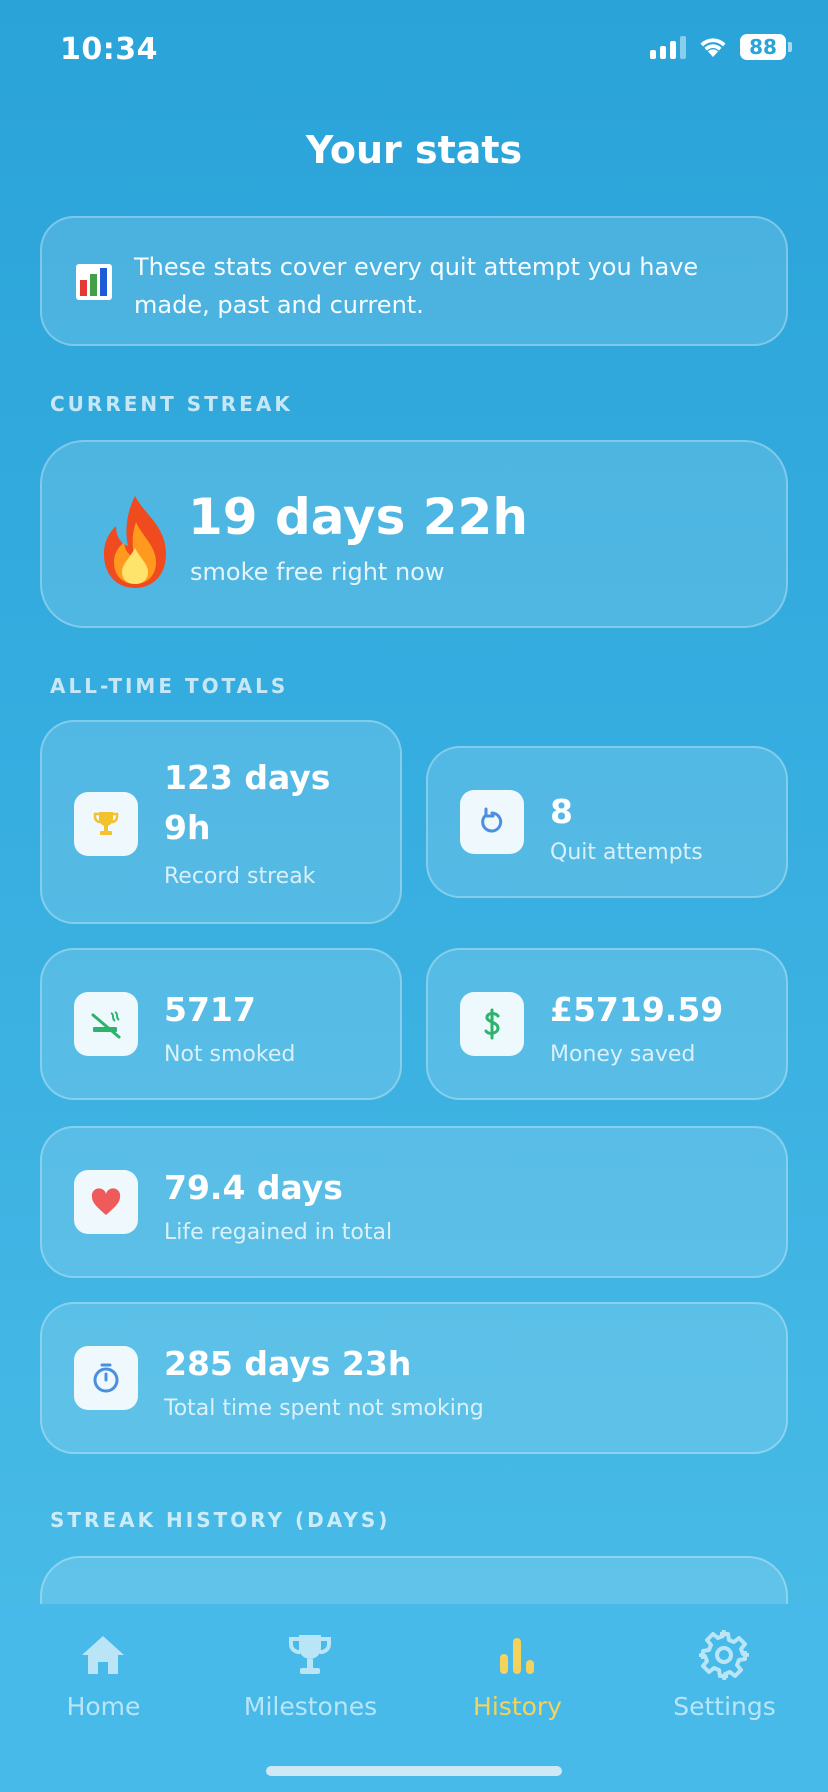 This screenshot has height=1792, width=828. What do you see at coordinates (169, 686) in the screenshot?
I see `section-label-all-time-totals: ALL-TIME TOTALS` at bounding box center [169, 686].